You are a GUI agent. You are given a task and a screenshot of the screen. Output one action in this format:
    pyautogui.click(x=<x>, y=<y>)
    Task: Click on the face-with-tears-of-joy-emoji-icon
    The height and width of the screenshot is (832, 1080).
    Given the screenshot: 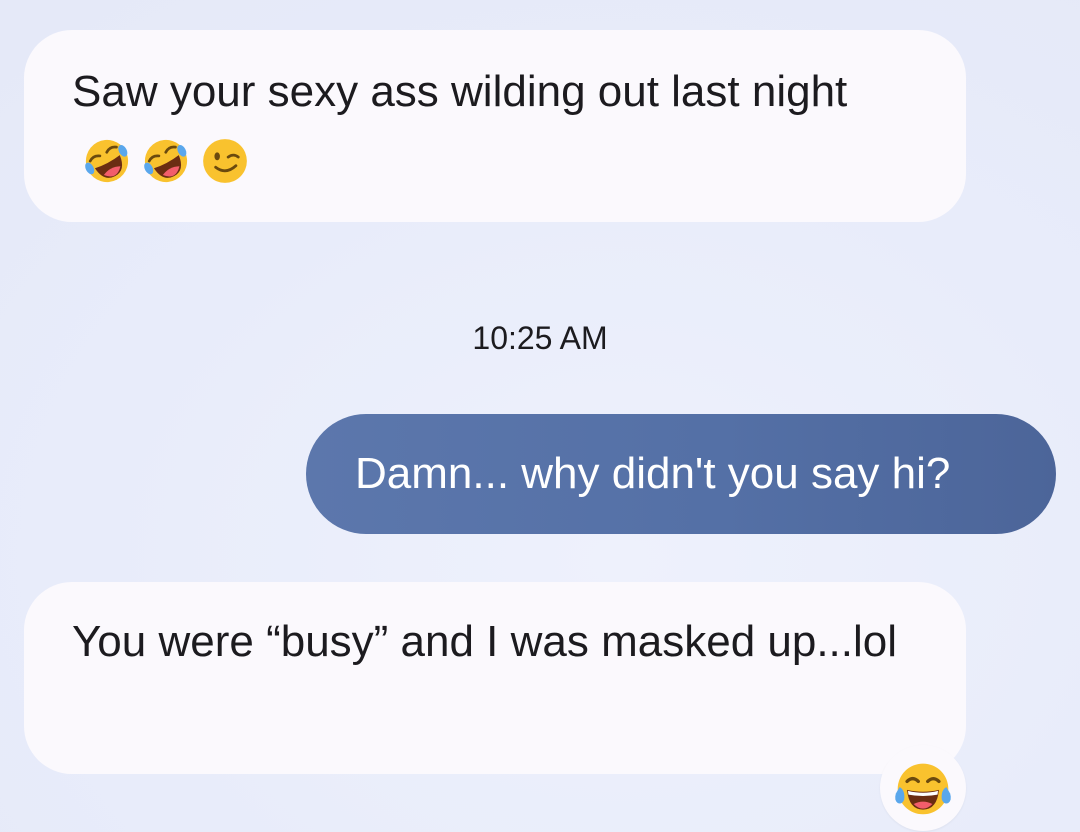 What is the action you would take?
    pyautogui.click(x=923, y=789)
    